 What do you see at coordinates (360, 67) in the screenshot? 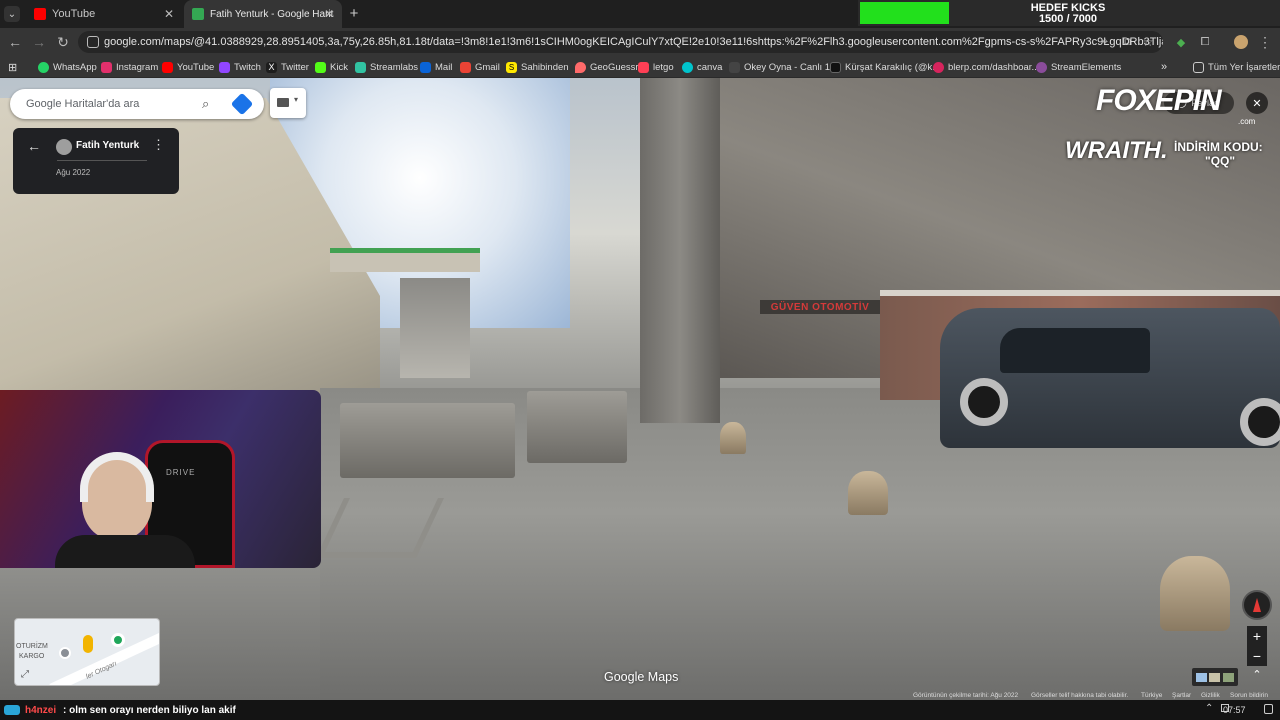
I see `streamlabs-icon` at bounding box center [360, 67].